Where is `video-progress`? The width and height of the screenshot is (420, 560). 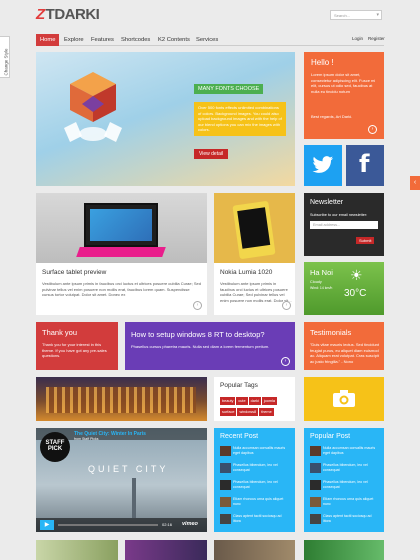 video-progress is located at coordinates (108, 525).